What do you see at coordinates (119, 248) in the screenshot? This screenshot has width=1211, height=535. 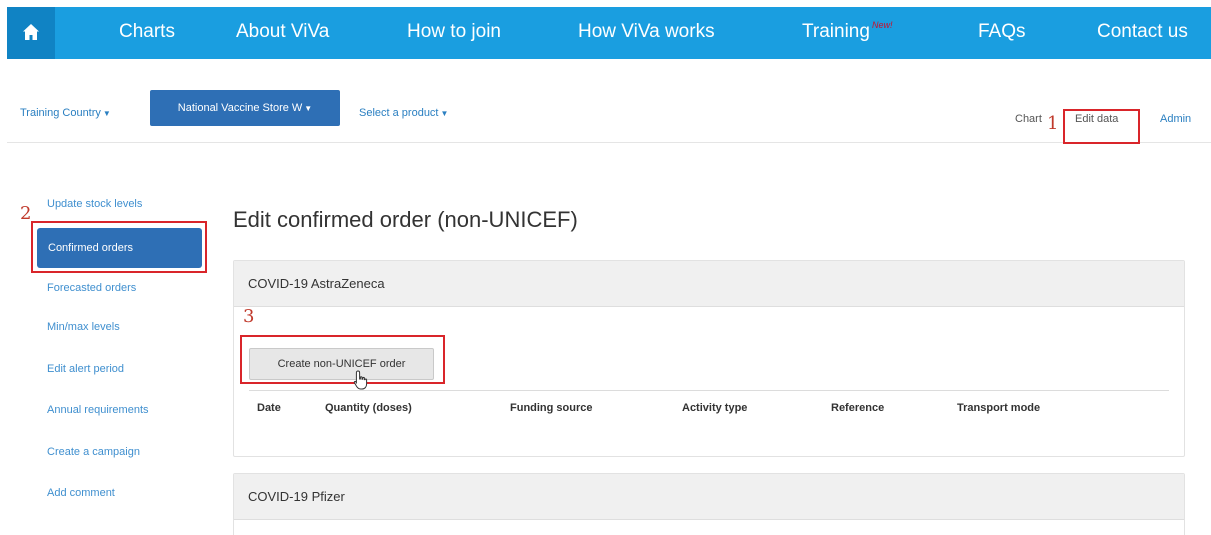 I see `sidebar-item-confirmed-orders: Confirmed orders` at bounding box center [119, 248].